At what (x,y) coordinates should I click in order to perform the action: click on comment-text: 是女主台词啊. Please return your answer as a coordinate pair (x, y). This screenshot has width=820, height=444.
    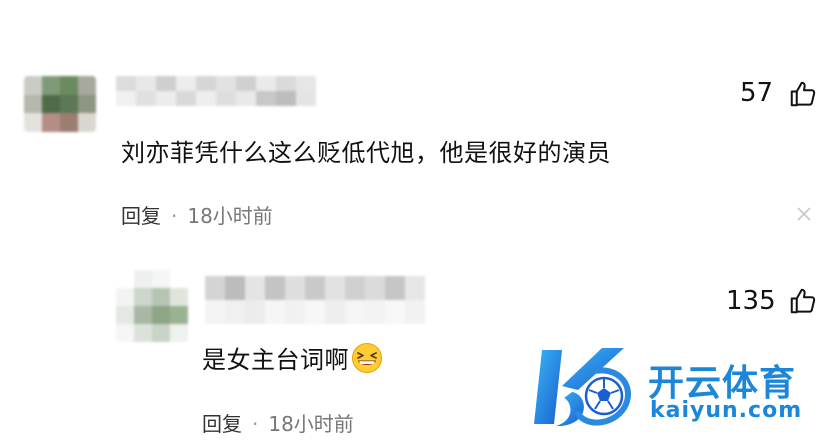
    Looking at the image, I should click on (292, 357).